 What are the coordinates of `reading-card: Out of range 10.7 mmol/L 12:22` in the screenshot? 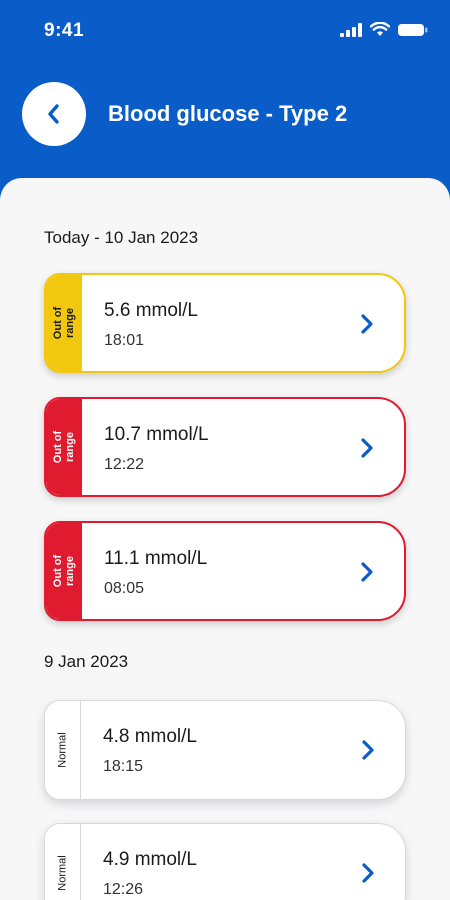 It's located at (225, 447).